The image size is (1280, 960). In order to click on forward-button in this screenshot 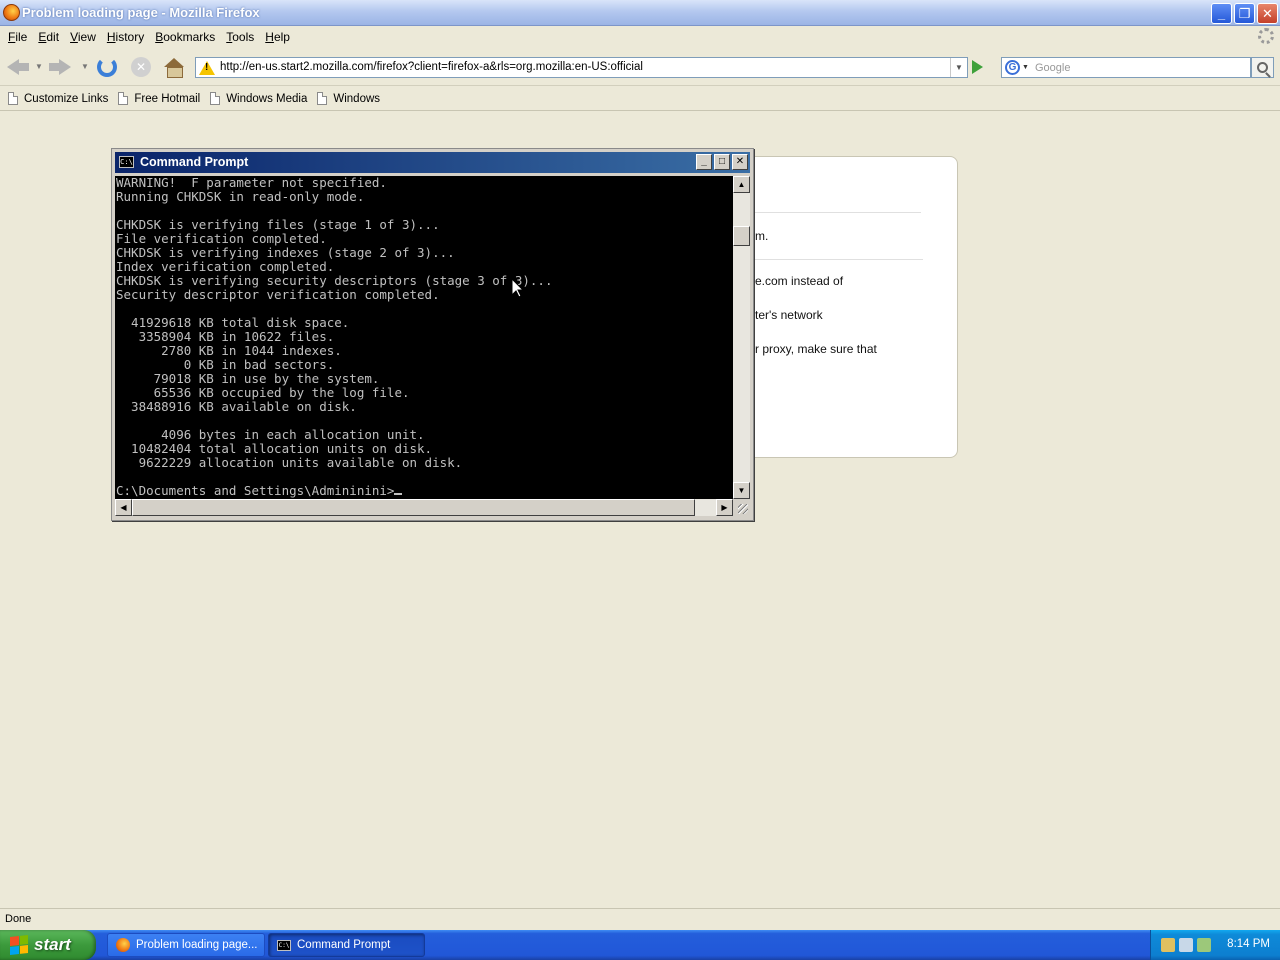, I will do `click(60, 67)`.